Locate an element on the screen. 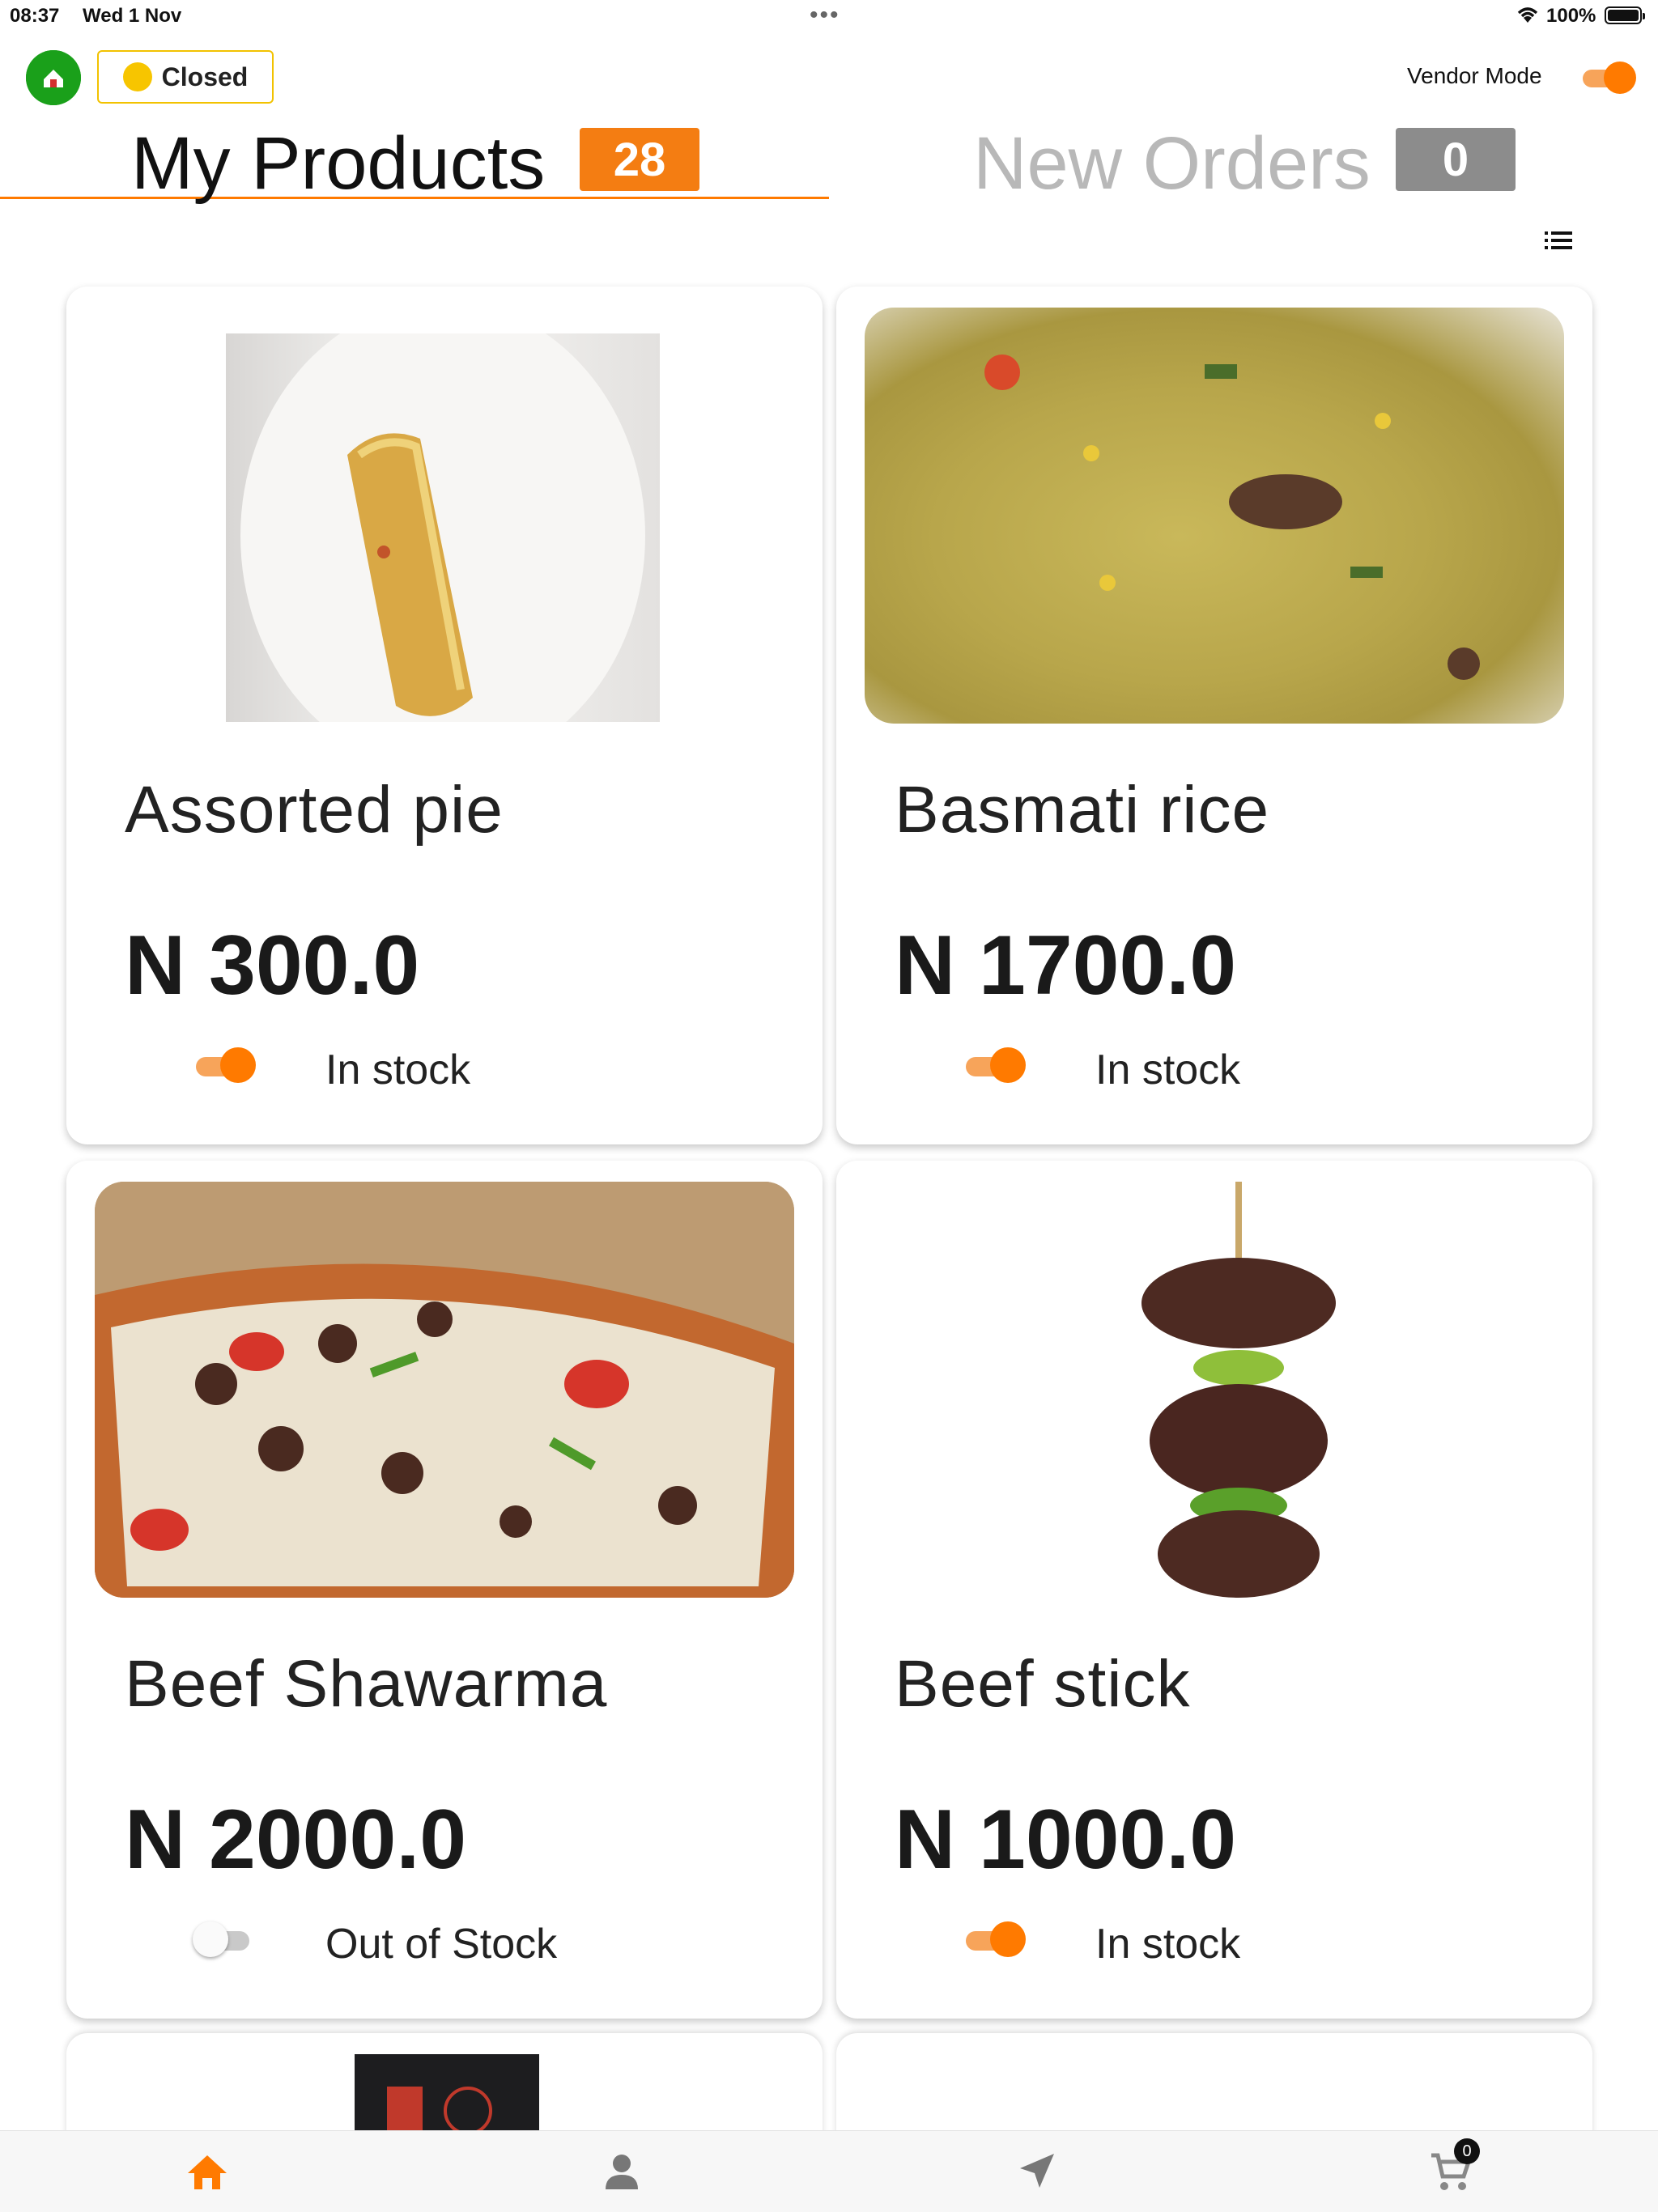  status-bar: 08:37 Wed 1 Nov ••• 100% is located at coordinates (829, 16).